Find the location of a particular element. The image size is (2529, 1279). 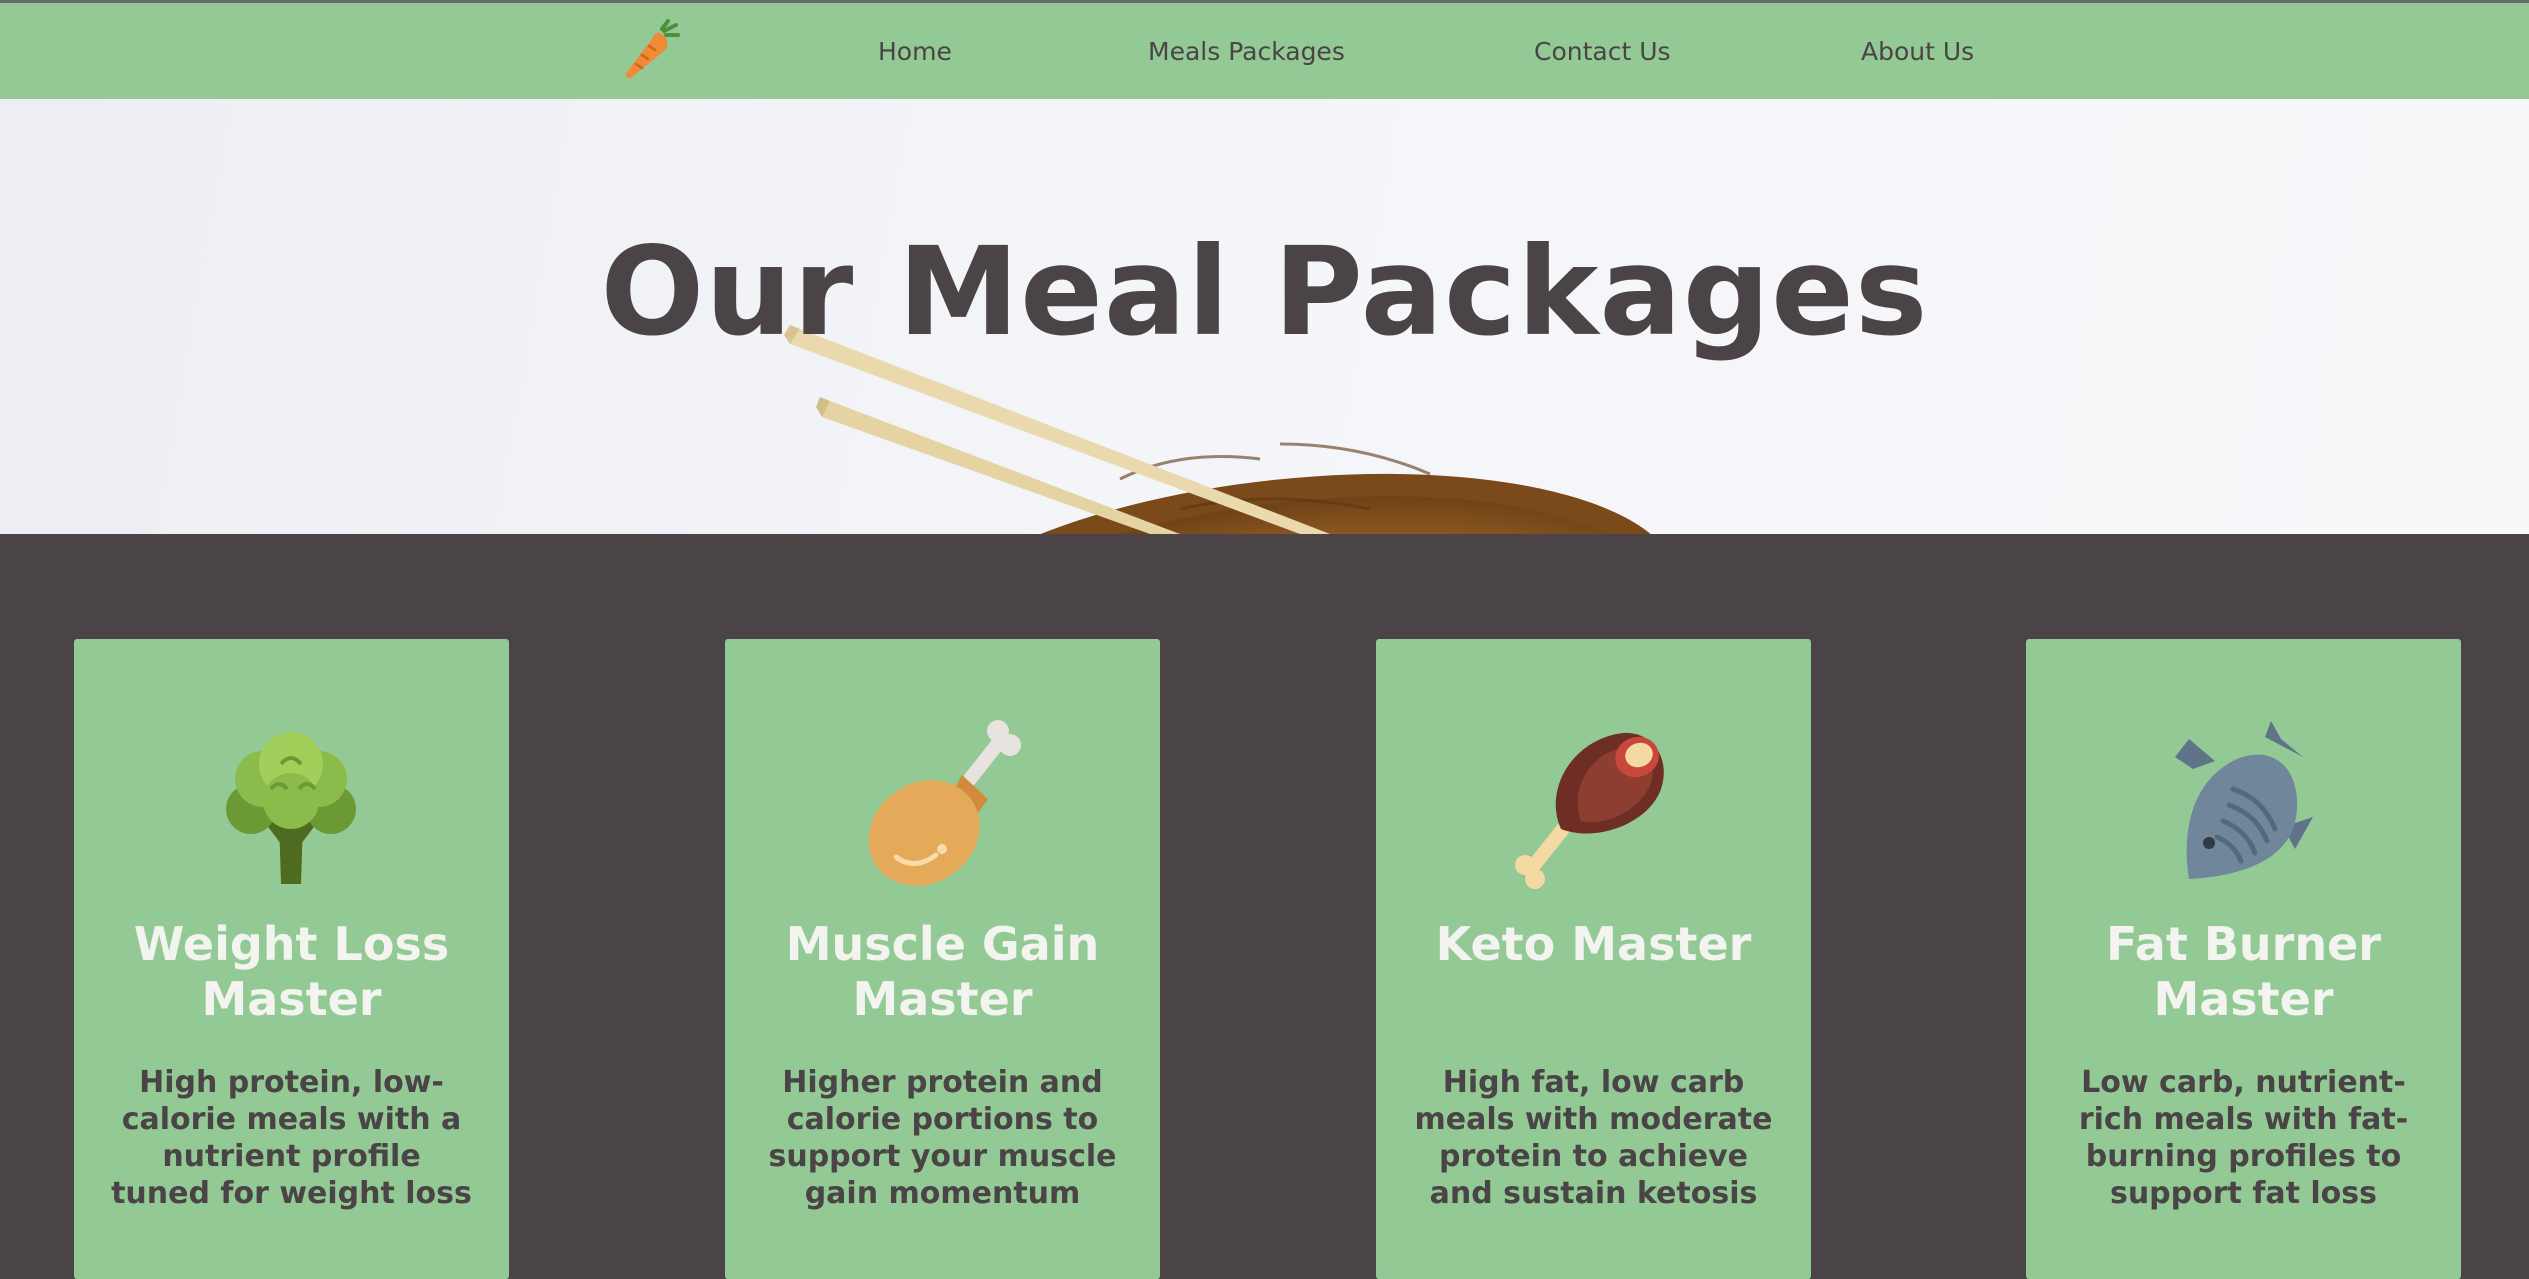

navbar: Home Meals Packages Contact Us About Us is located at coordinates (1264, 51).